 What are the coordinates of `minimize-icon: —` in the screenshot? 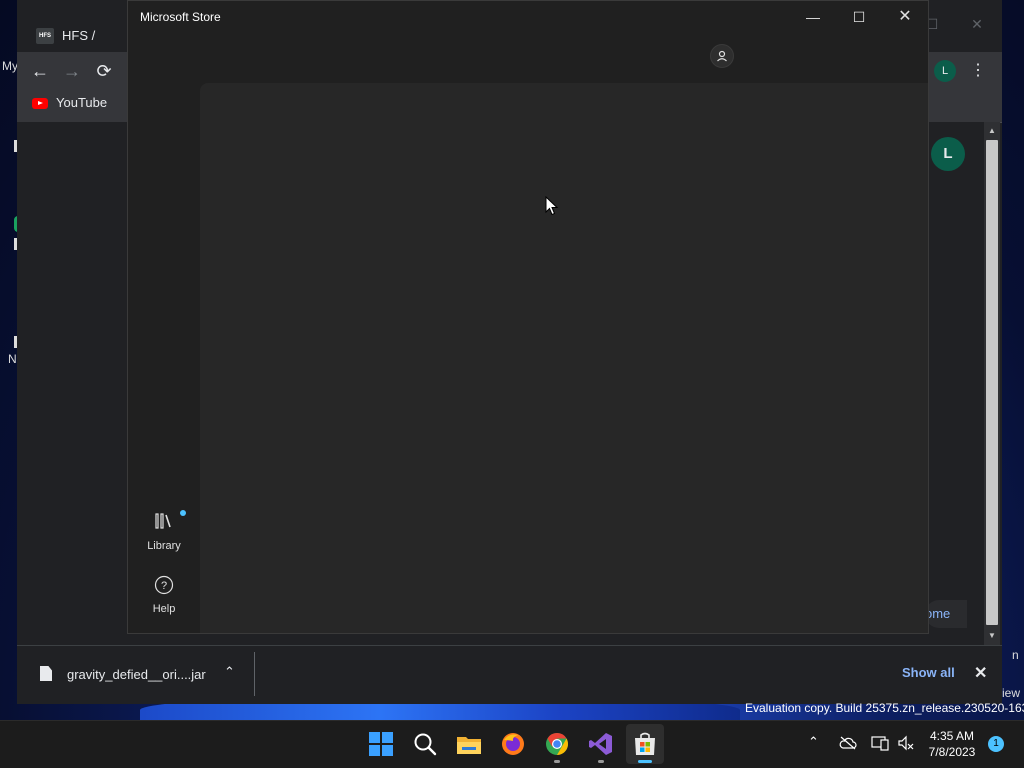 It's located at (813, 17).